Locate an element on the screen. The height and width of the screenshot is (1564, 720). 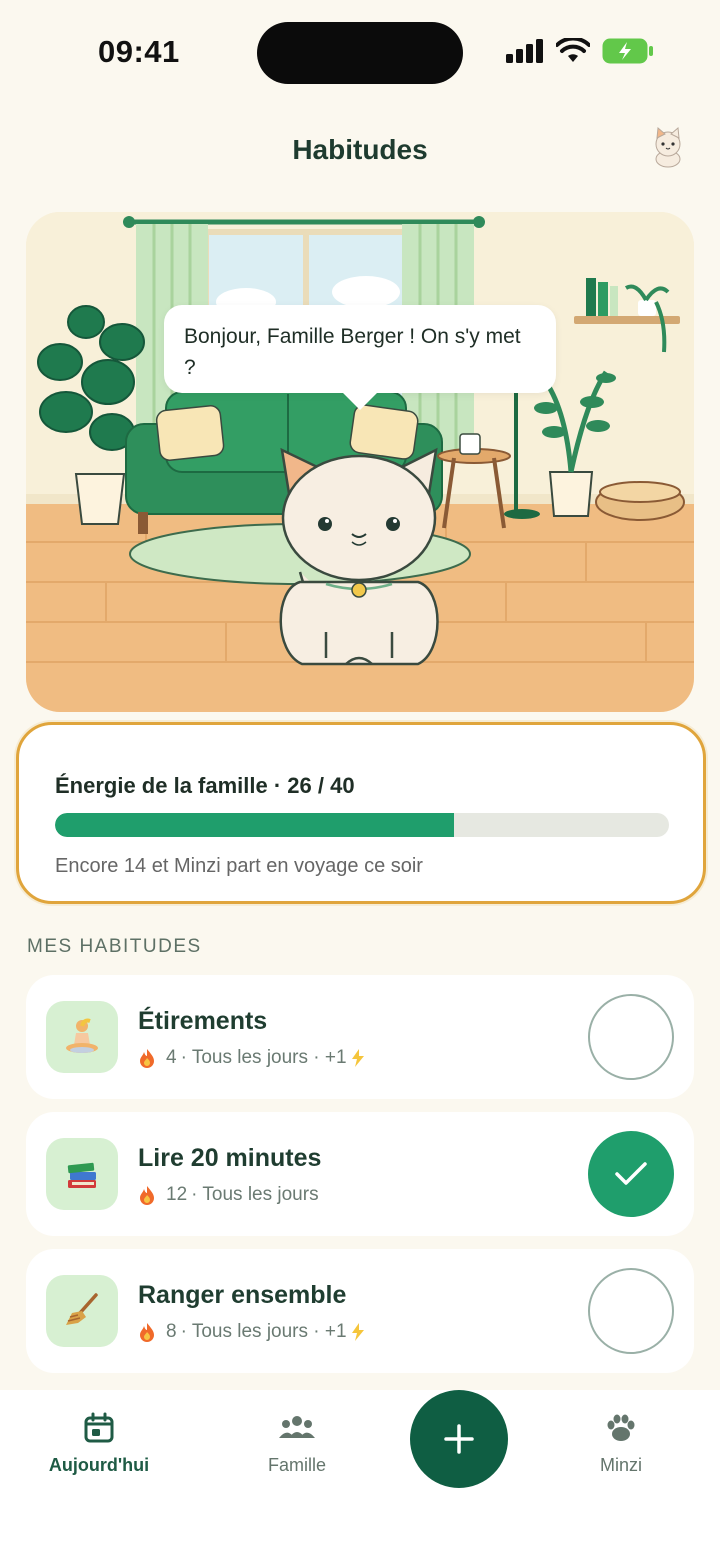
add-habit-button is located at coordinates (459, 1439).